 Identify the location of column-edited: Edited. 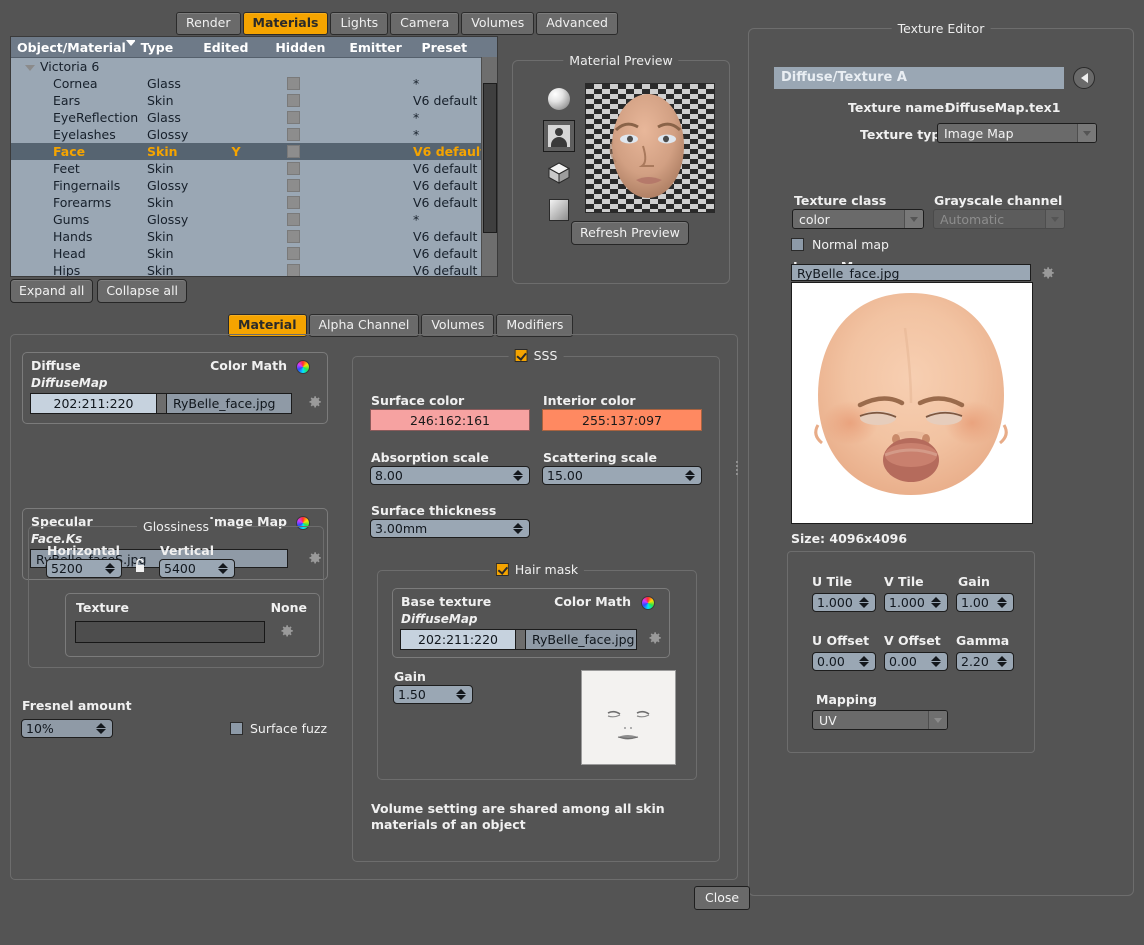
(233, 47).